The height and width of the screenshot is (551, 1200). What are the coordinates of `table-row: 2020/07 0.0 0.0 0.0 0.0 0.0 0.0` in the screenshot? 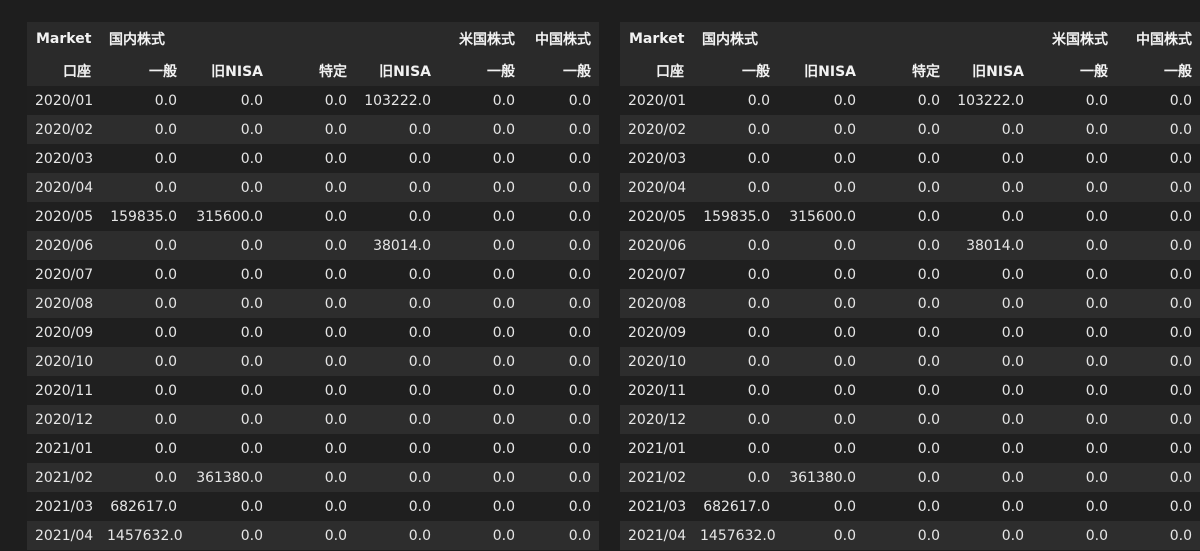 It's located at (313, 274).